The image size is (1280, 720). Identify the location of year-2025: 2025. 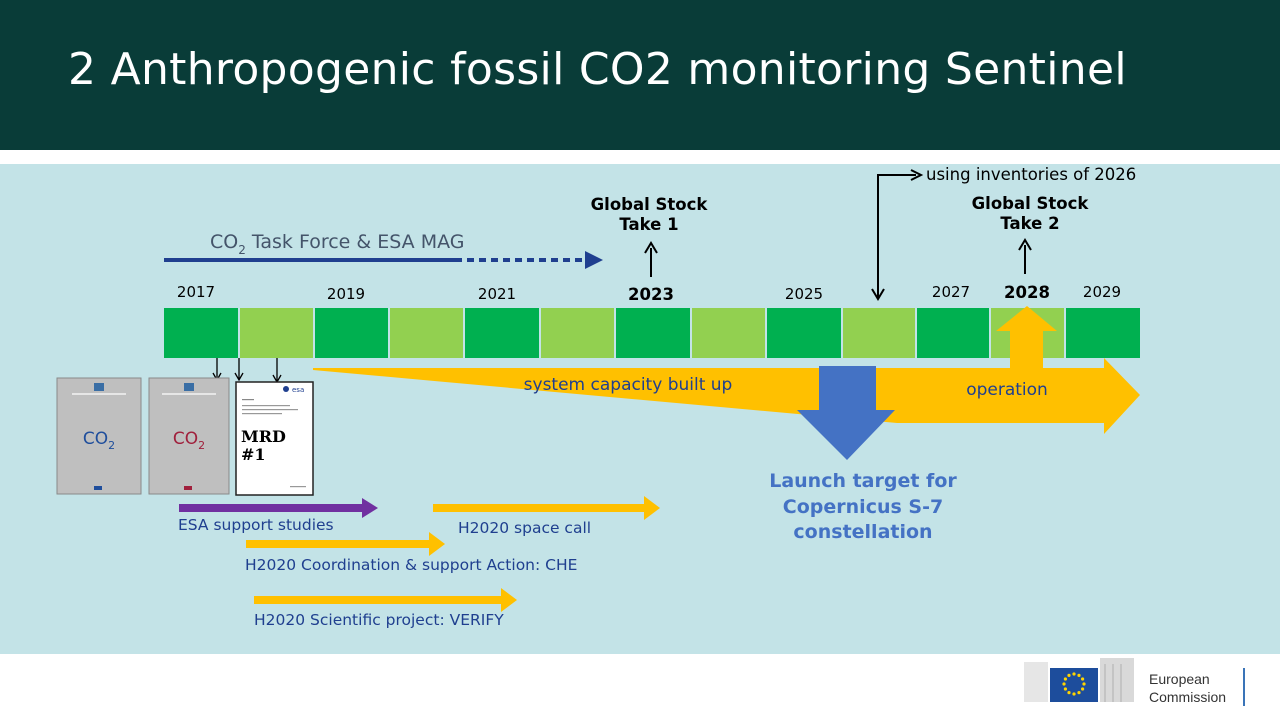
(804, 294).